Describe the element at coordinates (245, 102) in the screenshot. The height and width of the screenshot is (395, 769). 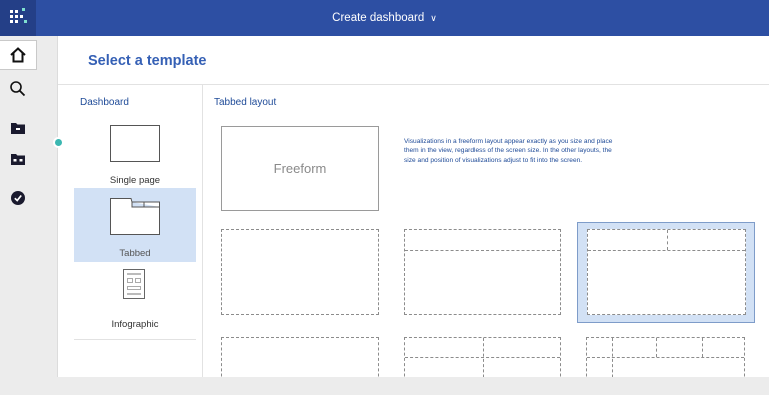
I see `layout-heading: Tabbed layout` at that location.